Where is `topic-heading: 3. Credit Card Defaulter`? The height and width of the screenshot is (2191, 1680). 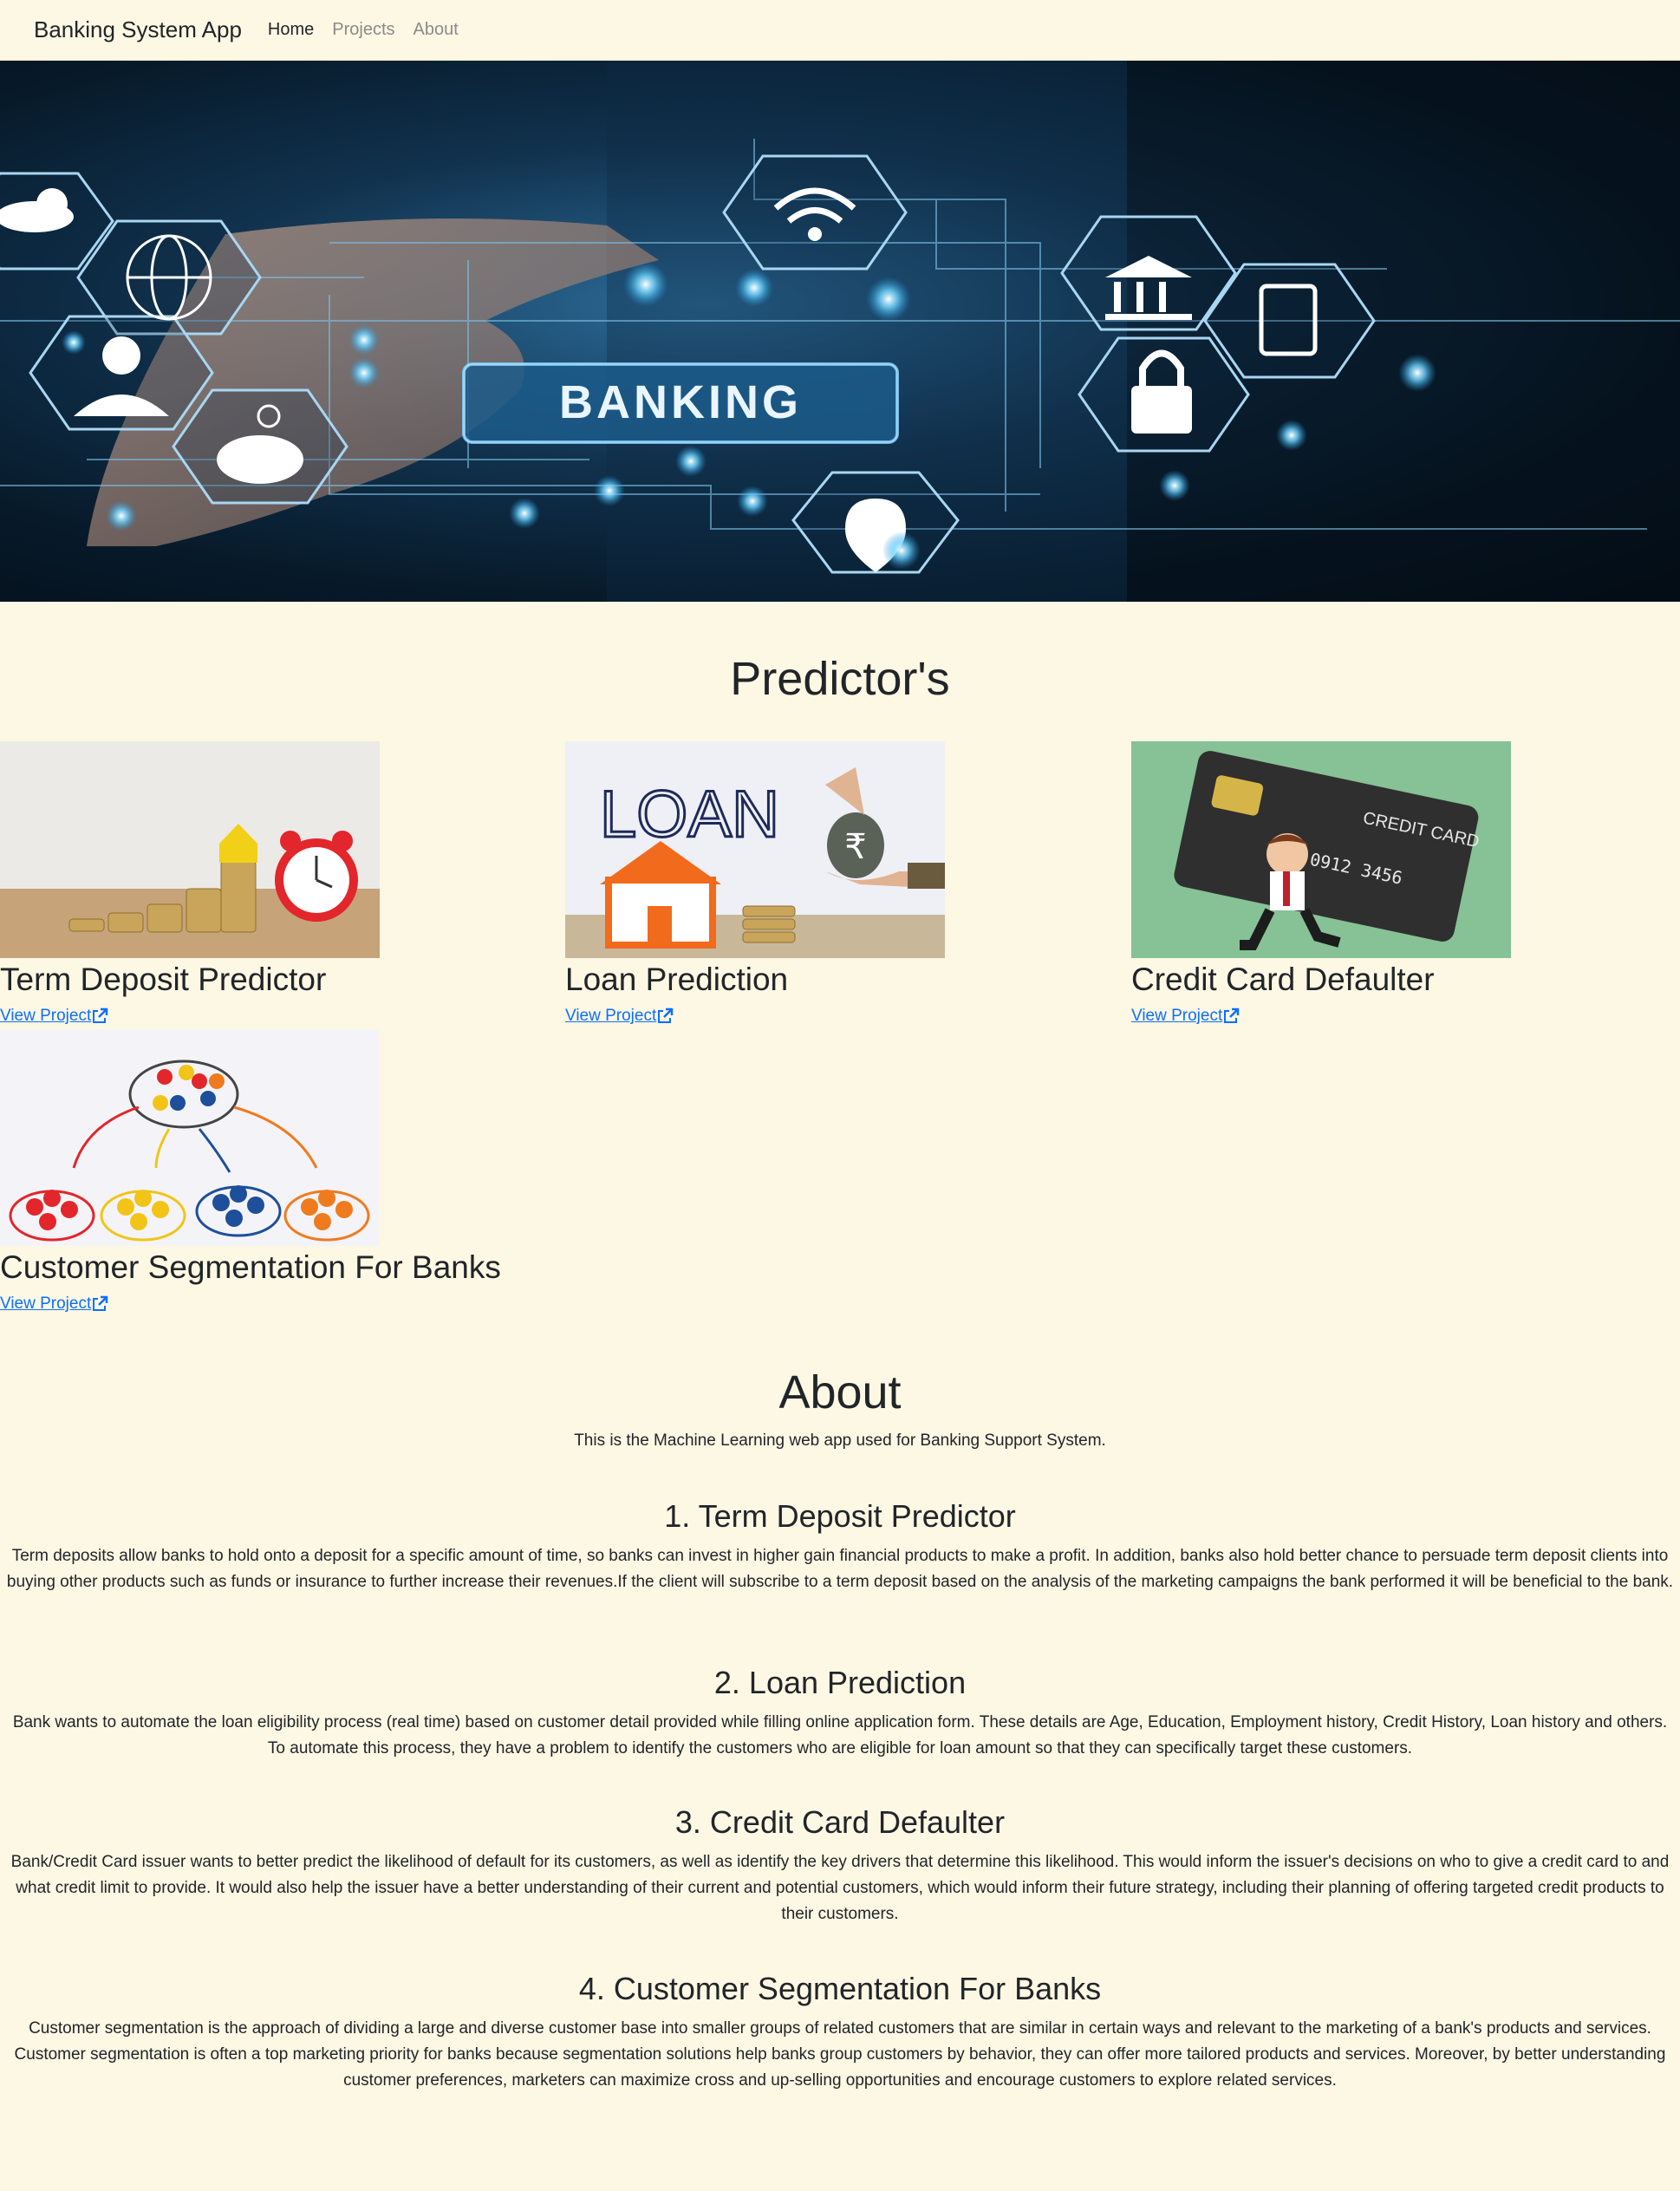
topic-heading: 3. Credit Card Defaulter is located at coordinates (840, 1822).